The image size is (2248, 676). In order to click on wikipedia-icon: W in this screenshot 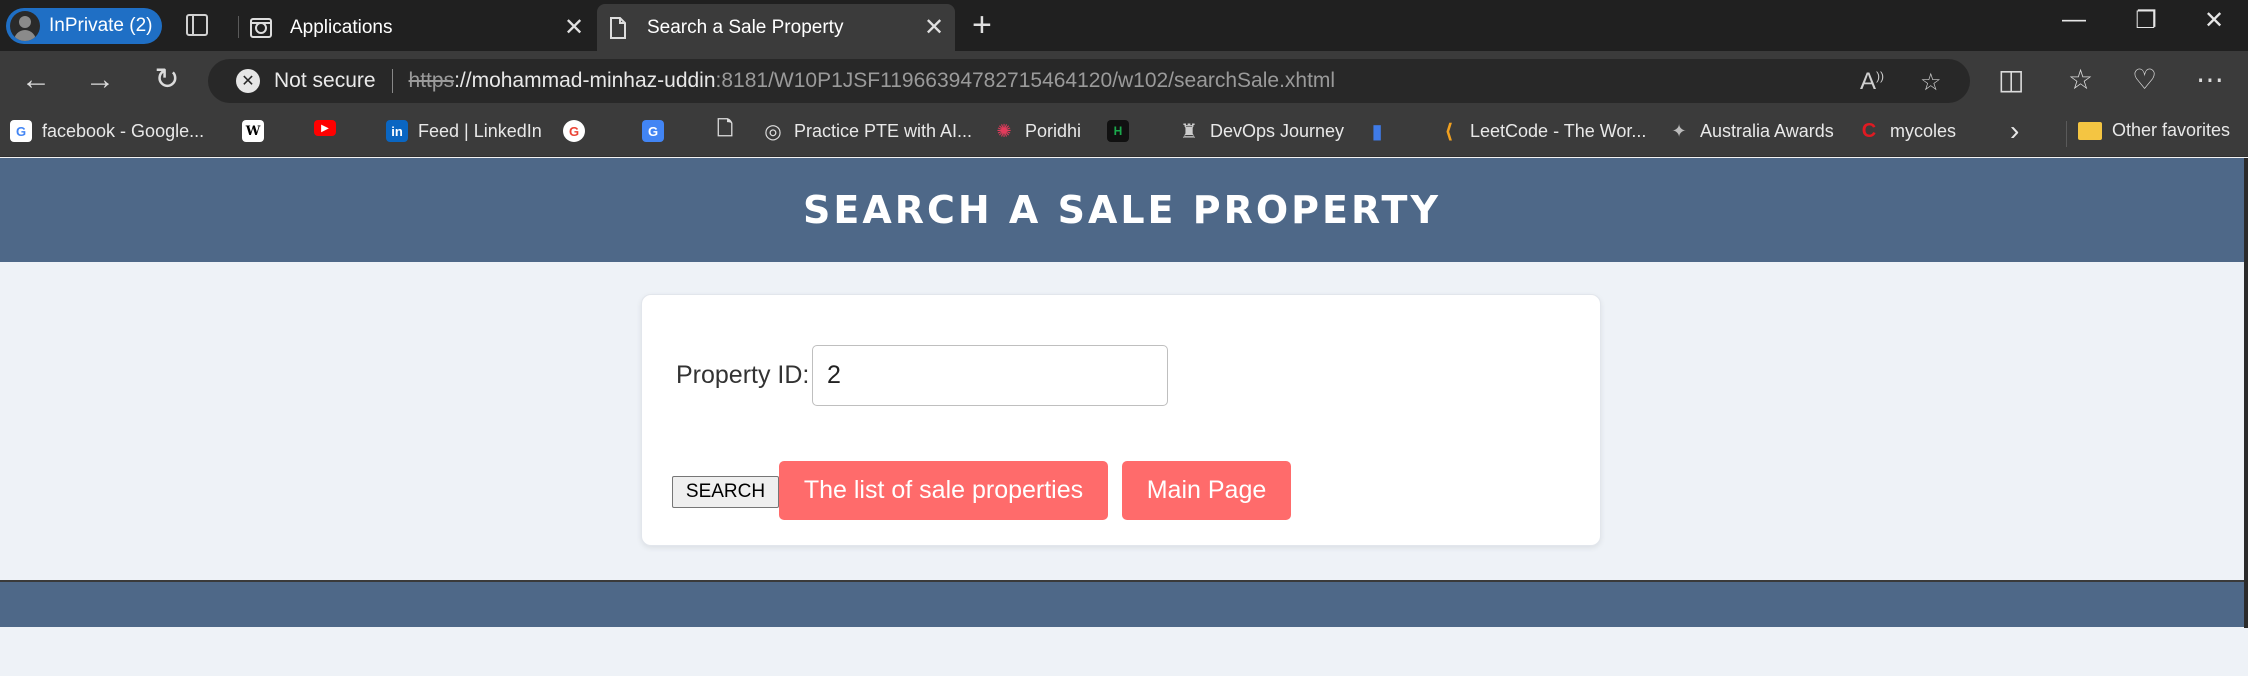, I will do `click(253, 131)`.